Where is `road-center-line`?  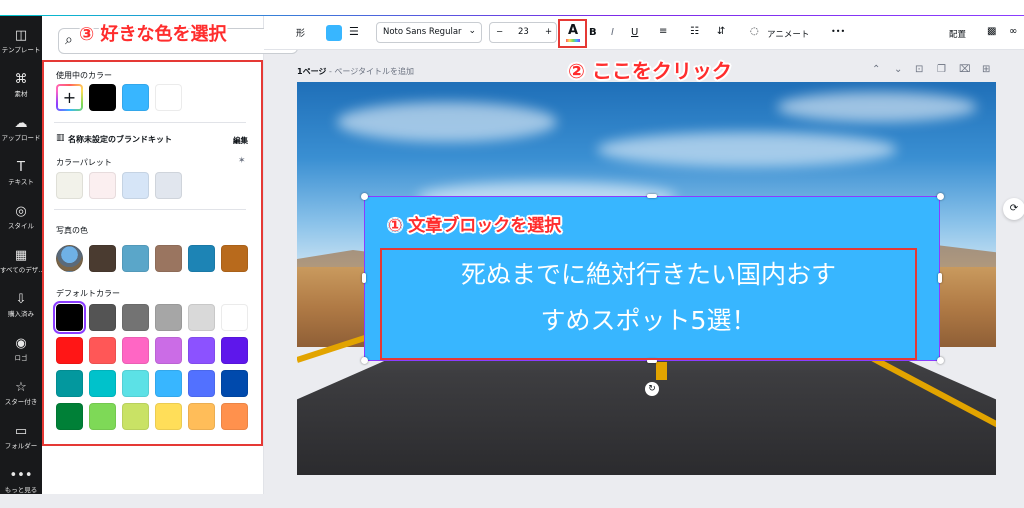 road-center-line is located at coordinates (661, 371).